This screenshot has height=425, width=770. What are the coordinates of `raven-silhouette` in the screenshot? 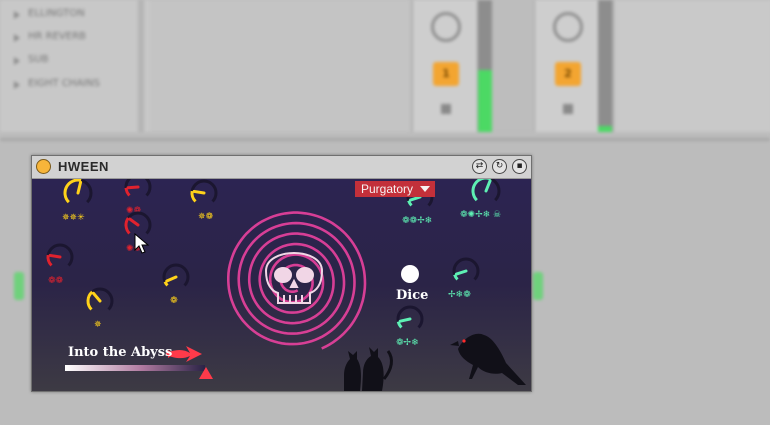 It's located at (488, 359).